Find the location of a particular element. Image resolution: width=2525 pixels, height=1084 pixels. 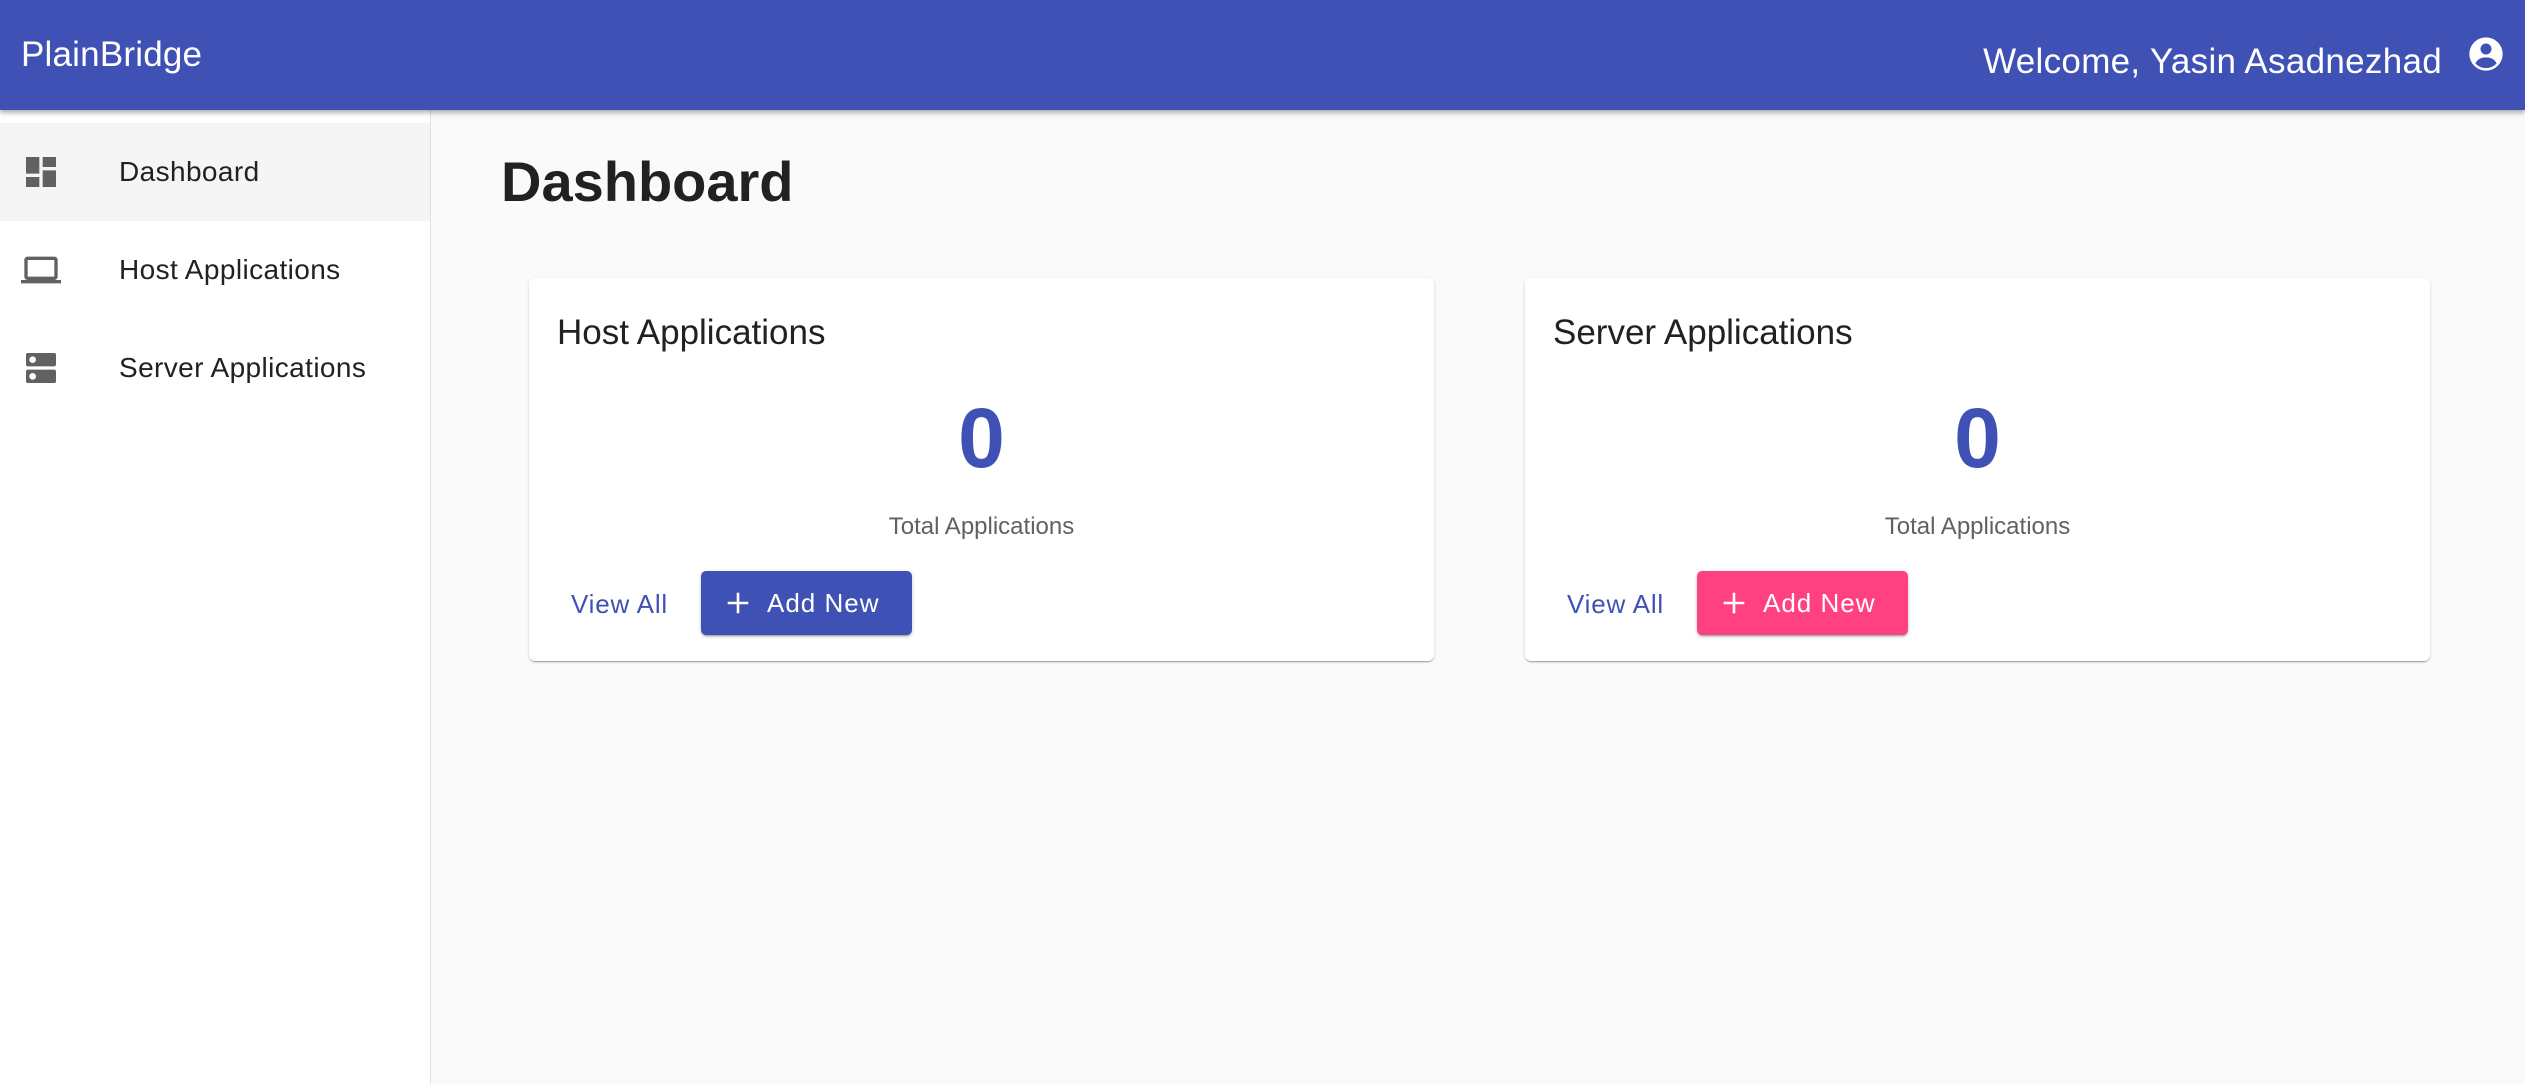

sidebar-item-host-applications: Host Applications is located at coordinates (215, 270).